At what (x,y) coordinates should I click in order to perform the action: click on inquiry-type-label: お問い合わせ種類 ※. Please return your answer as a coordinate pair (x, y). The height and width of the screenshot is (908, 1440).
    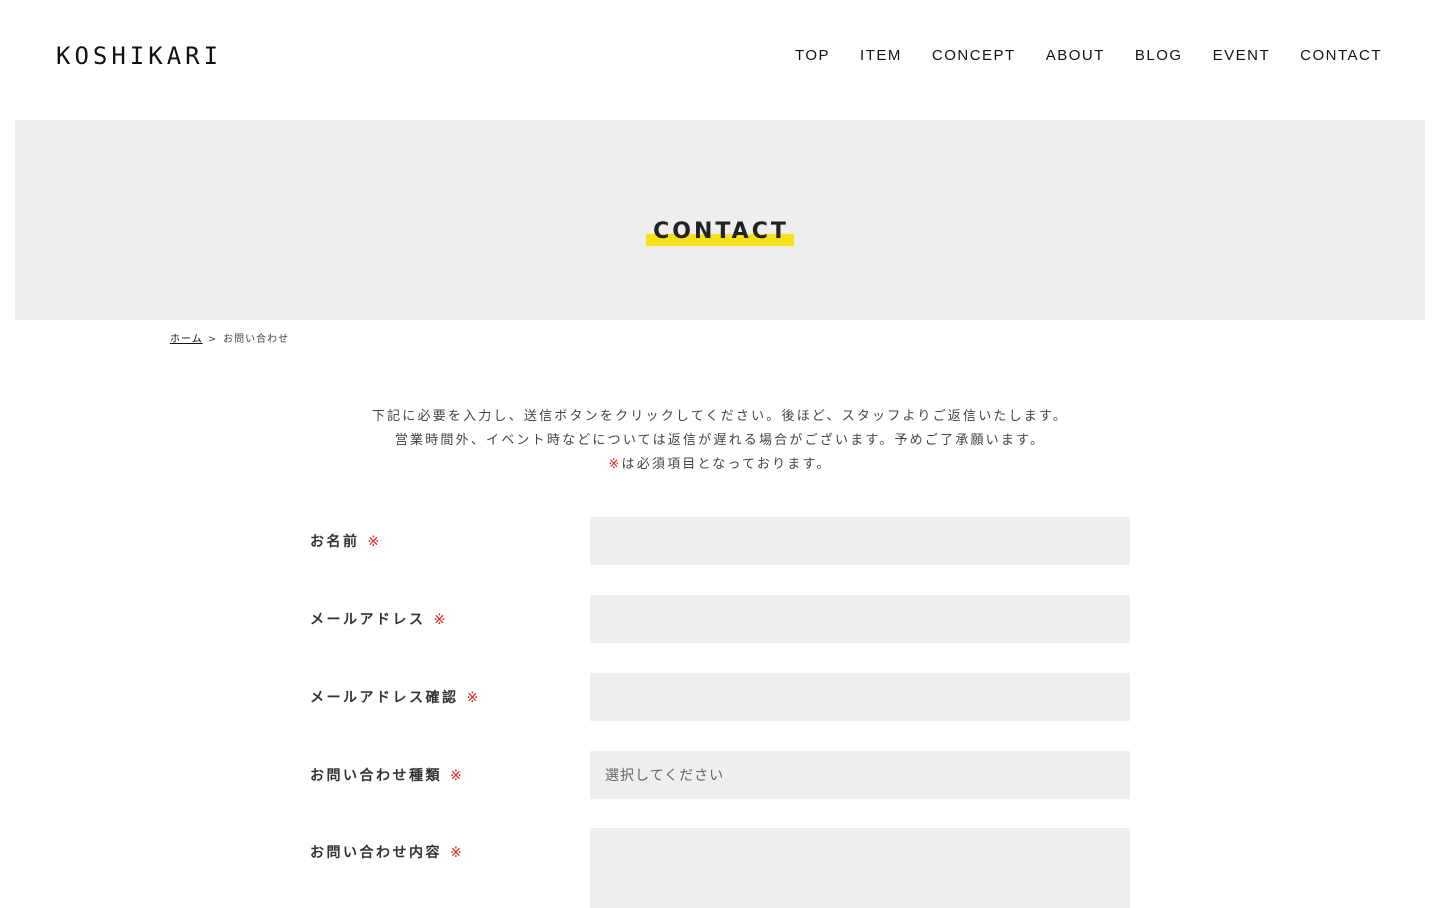
    Looking at the image, I should click on (387, 776).